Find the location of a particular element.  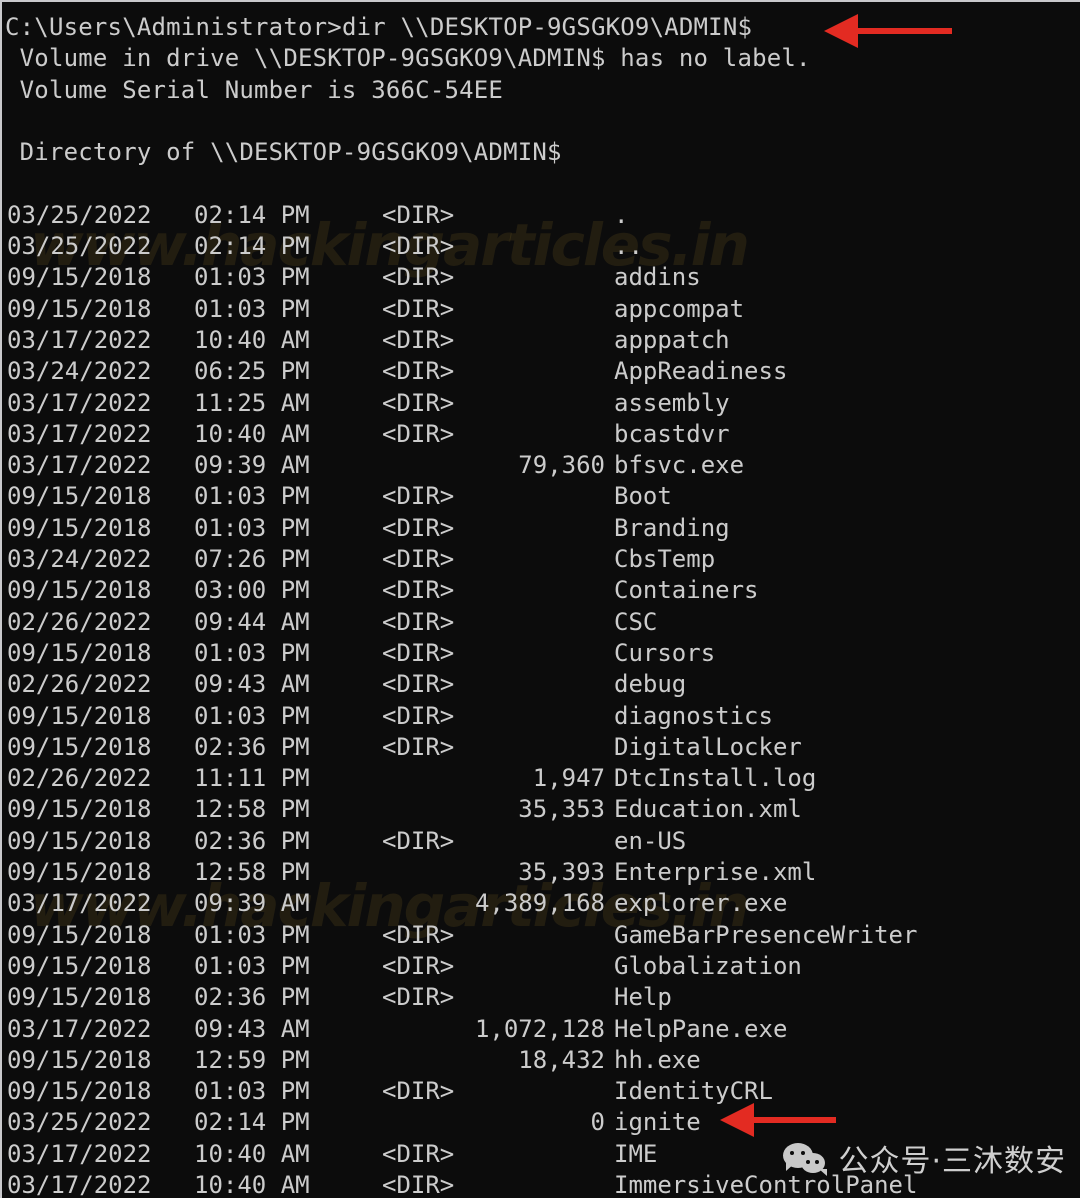

table-row: 03/25/2022 02:14 PM <DIR>.. is located at coordinates (542, 246).